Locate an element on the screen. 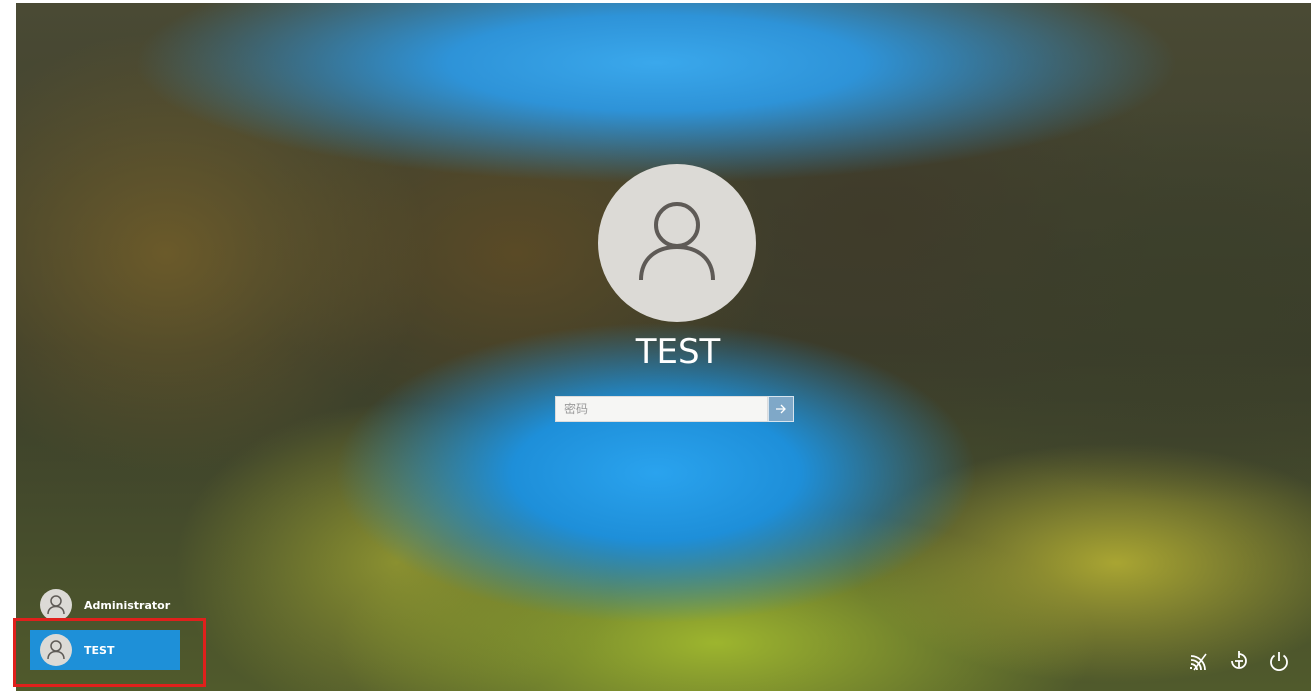 Image resolution: width=1311 pixels, height=691 pixels. ease-of-access-button is located at coordinates (1239, 661).